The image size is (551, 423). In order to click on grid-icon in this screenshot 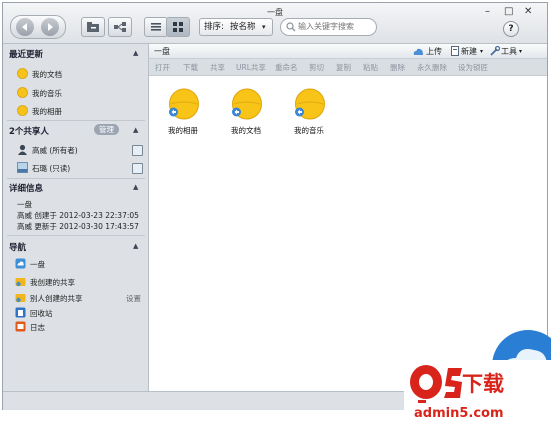, I will do `click(178, 27)`.